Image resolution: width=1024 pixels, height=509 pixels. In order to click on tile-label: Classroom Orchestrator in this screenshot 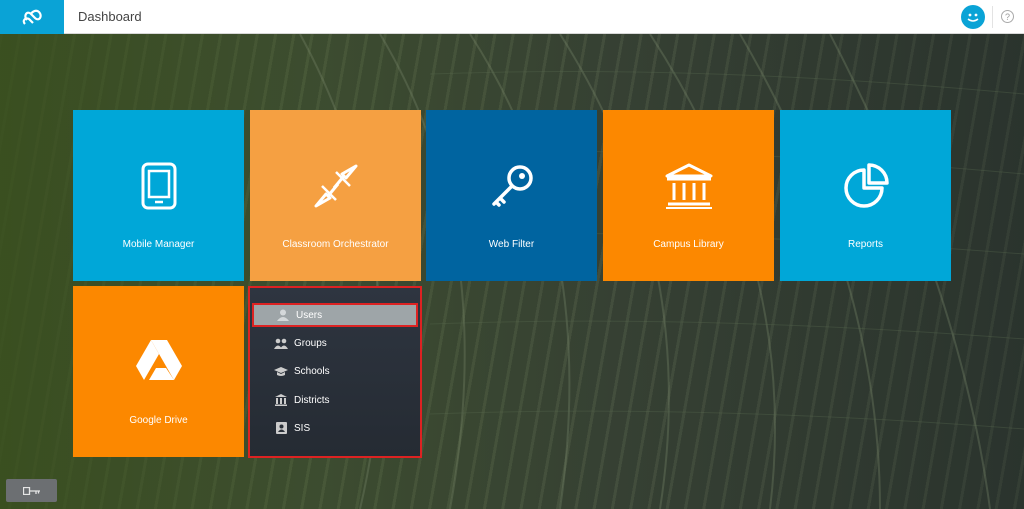, I will do `click(335, 244)`.